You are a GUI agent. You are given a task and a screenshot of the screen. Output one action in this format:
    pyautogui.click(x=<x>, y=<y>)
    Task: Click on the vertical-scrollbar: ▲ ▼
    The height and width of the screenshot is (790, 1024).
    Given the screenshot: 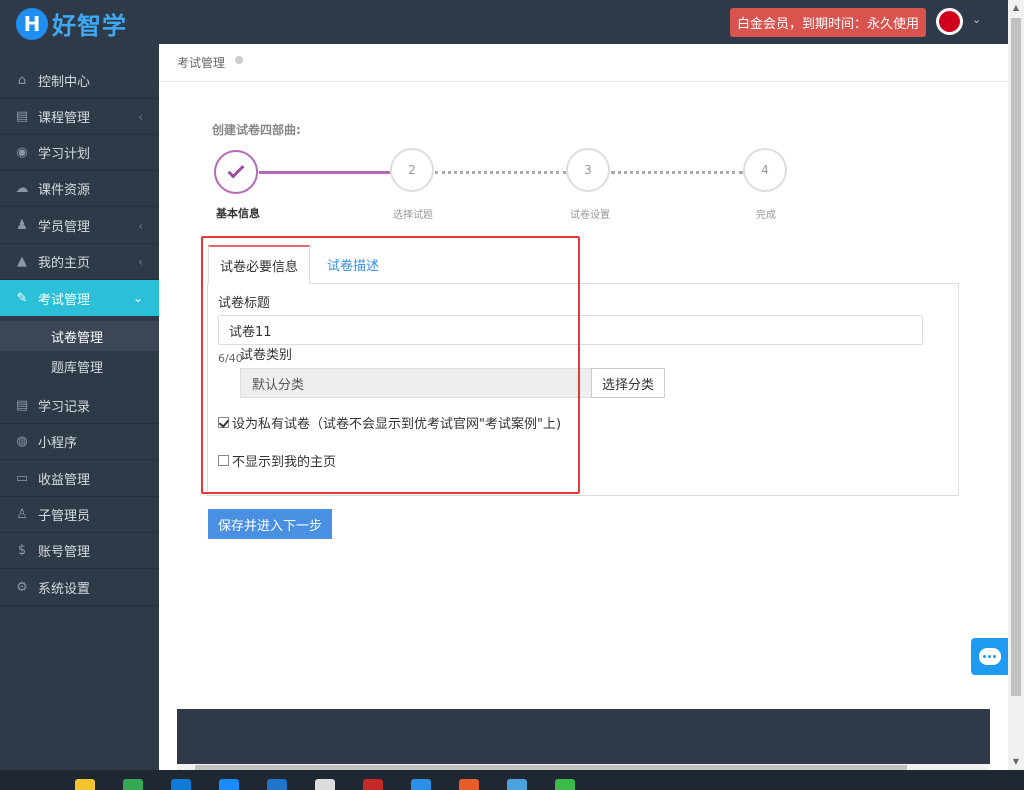 What is the action you would take?
    pyautogui.click(x=1016, y=385)
    